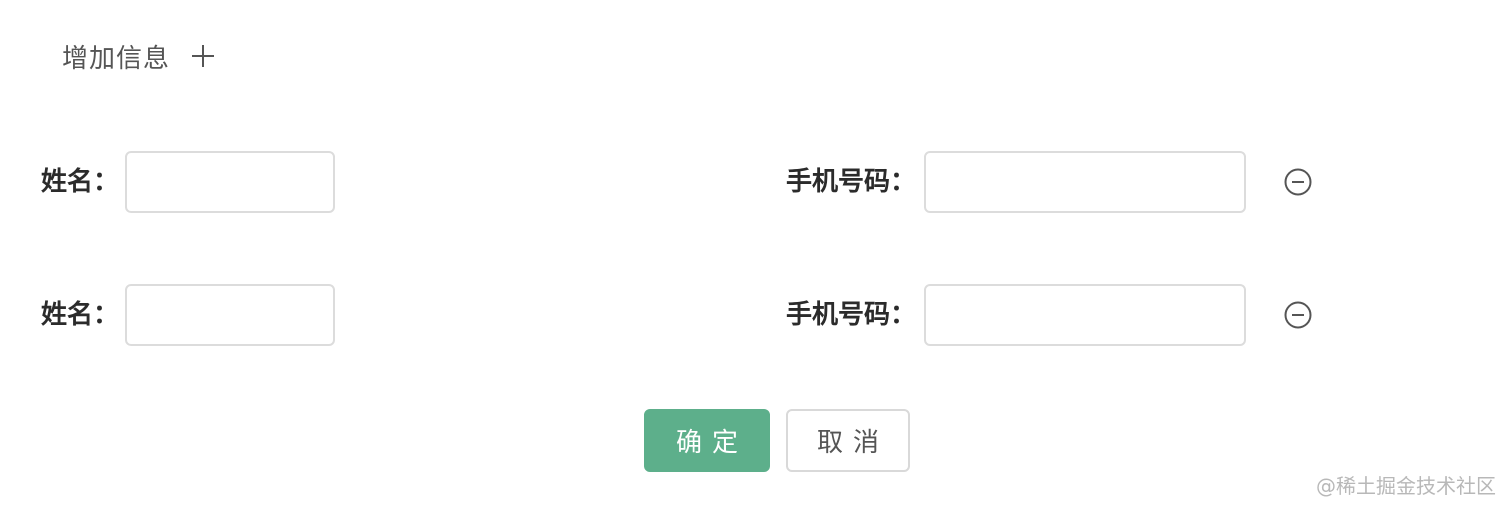 The width and height of the screenshot is (1512, 511). What do you see at coordinates (848, 440) in the screenshot?
I see `cancel-button: 取消` at bounding box center [848, 440].